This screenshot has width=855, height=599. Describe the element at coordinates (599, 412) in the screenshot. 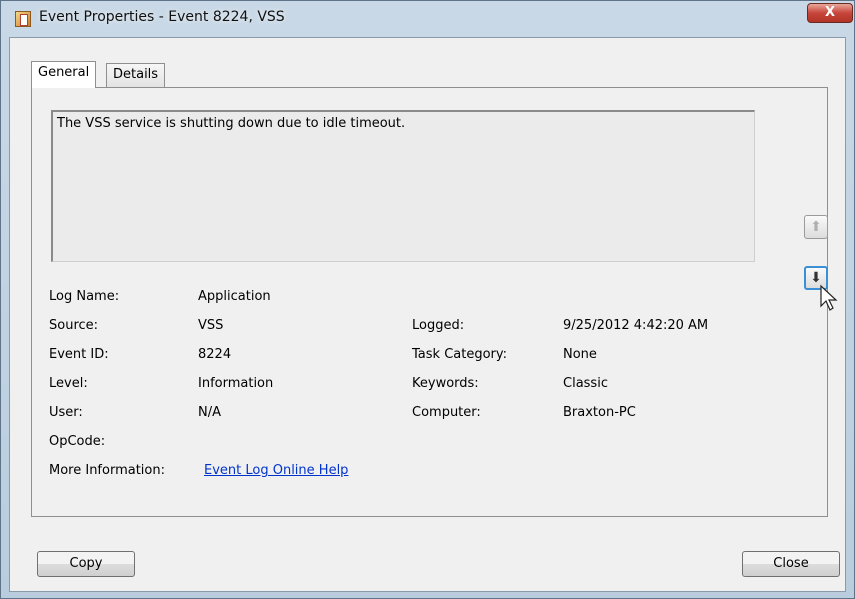

I see `computer-value: Braxton-PC` at that location.